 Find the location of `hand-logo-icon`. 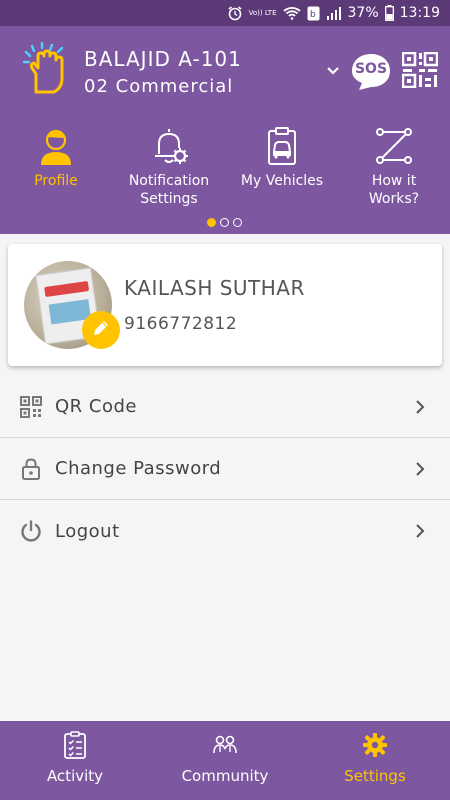

hand-logo-icon is located at coordinates (46, 69).